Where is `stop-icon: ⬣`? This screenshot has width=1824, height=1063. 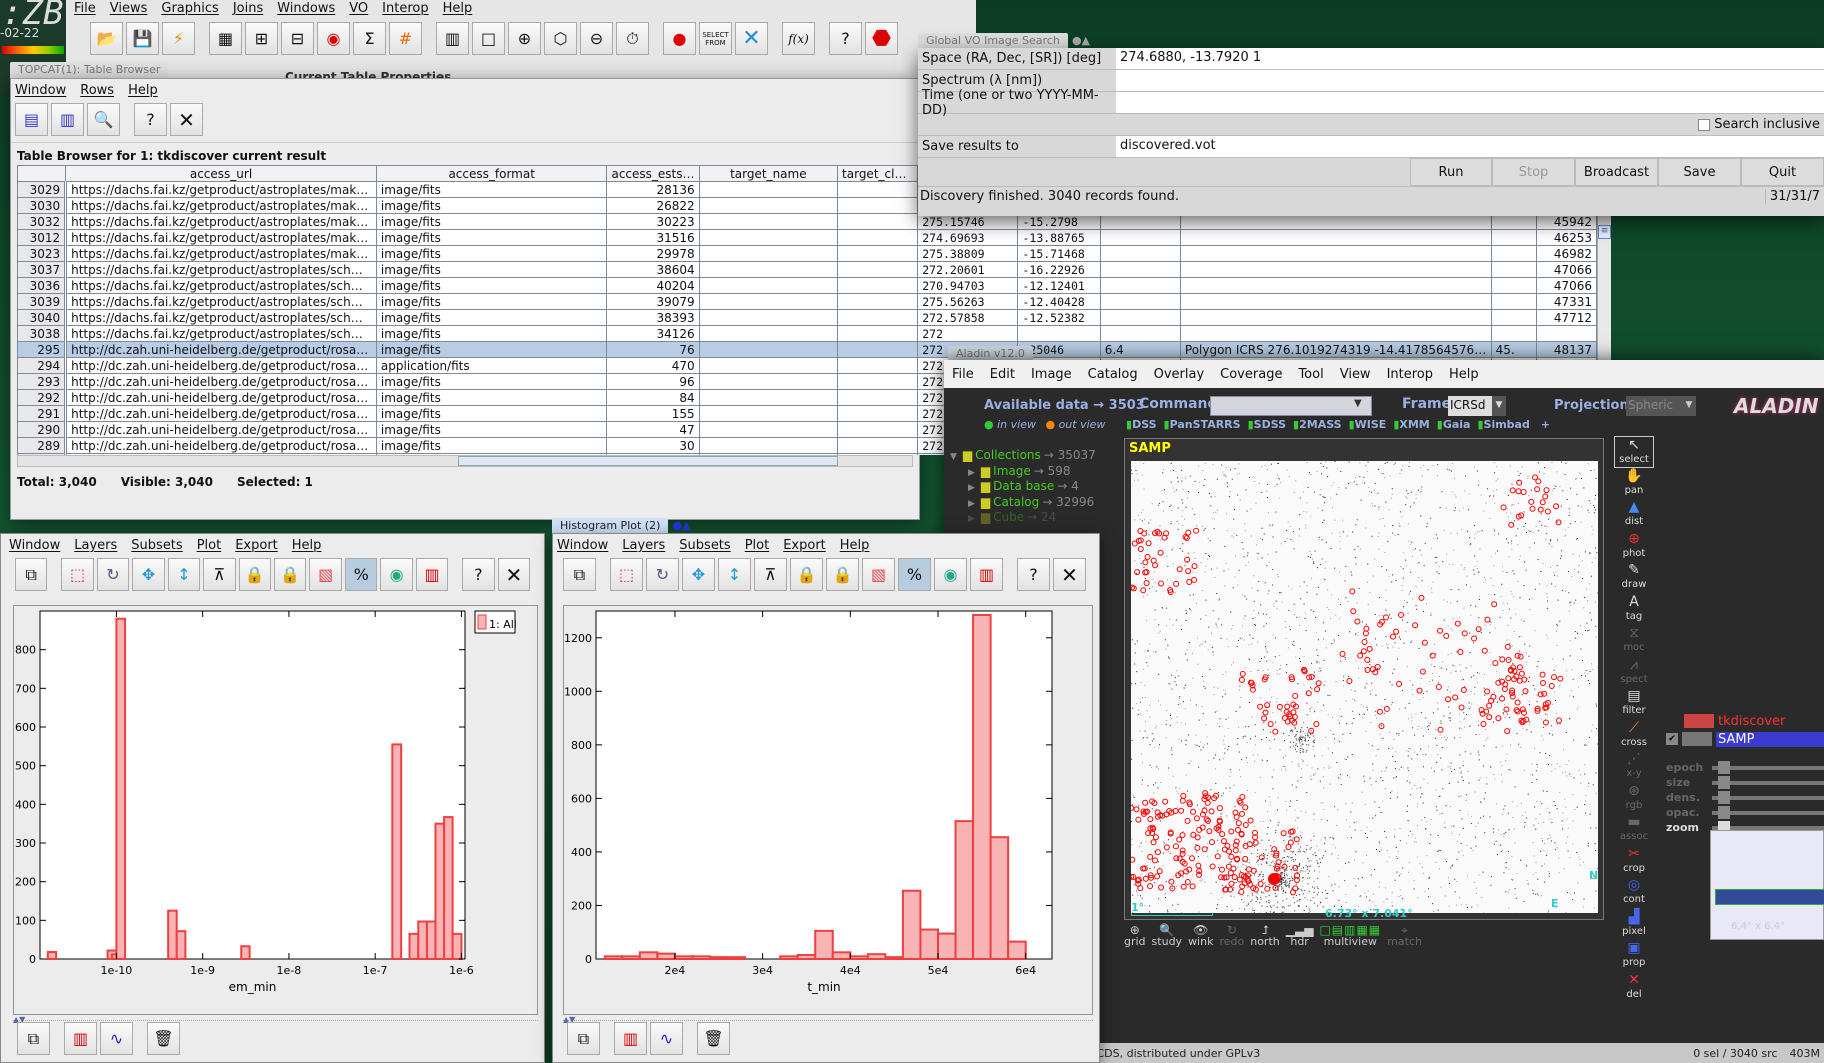
stop-icon: ⬣ is located at coordinates (881, 38).